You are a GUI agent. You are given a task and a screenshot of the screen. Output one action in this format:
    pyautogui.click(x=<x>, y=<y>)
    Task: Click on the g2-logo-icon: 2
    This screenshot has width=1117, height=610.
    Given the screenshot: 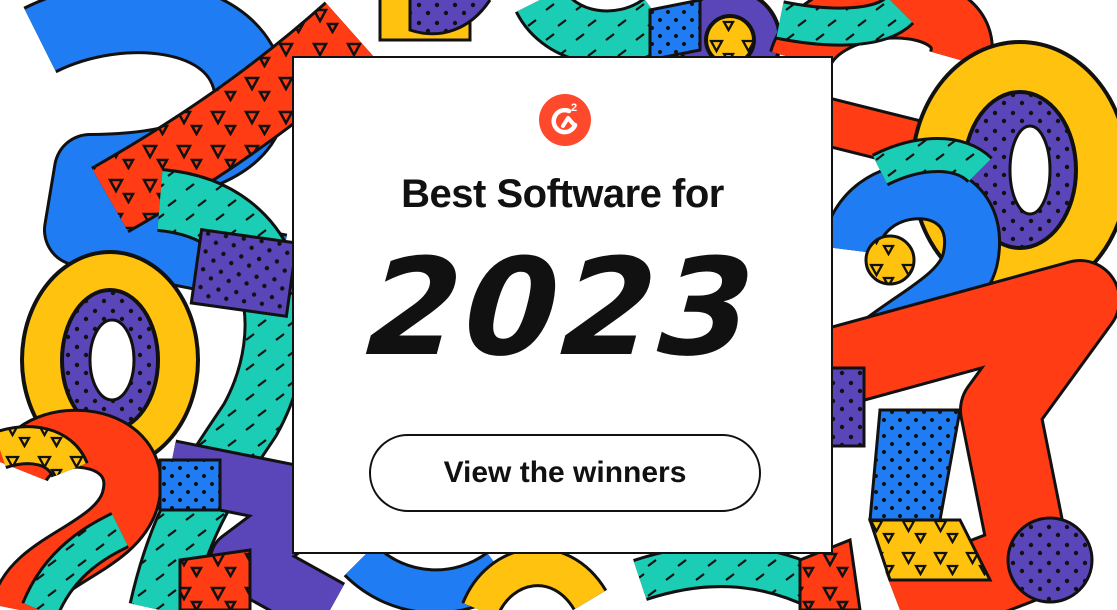 What is the action you would take?
    pyautogui.click(x=565, y=120)
    